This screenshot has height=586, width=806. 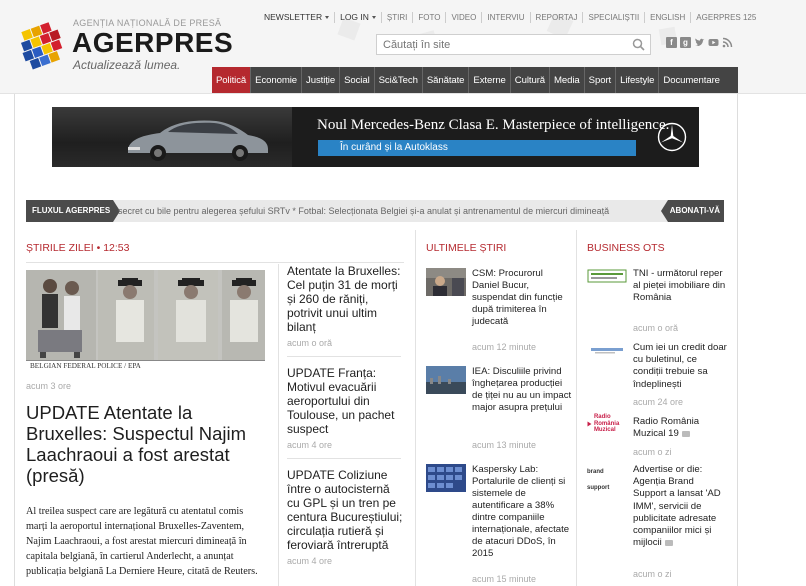 What do you see at coordinates (60, 318) in the screenshot?
I see `suspect-figure-image` at bounding box center [60, 318].